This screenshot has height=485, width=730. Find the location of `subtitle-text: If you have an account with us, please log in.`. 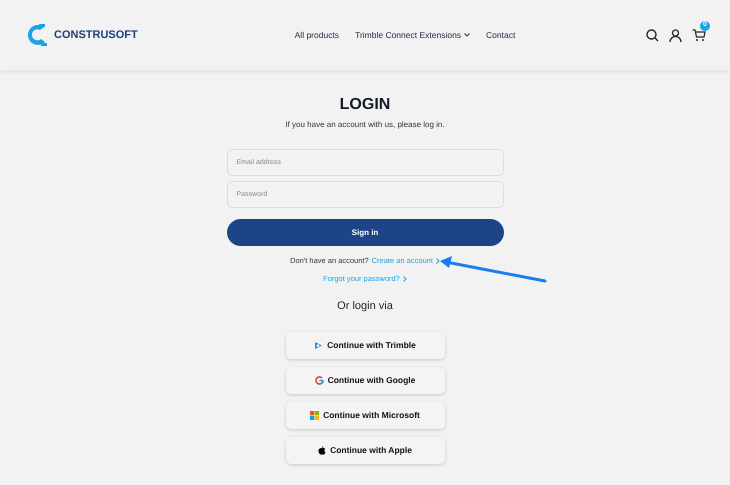

subtitle-text: If you have an account with us, please log in. is located at coordinates (365, 125).